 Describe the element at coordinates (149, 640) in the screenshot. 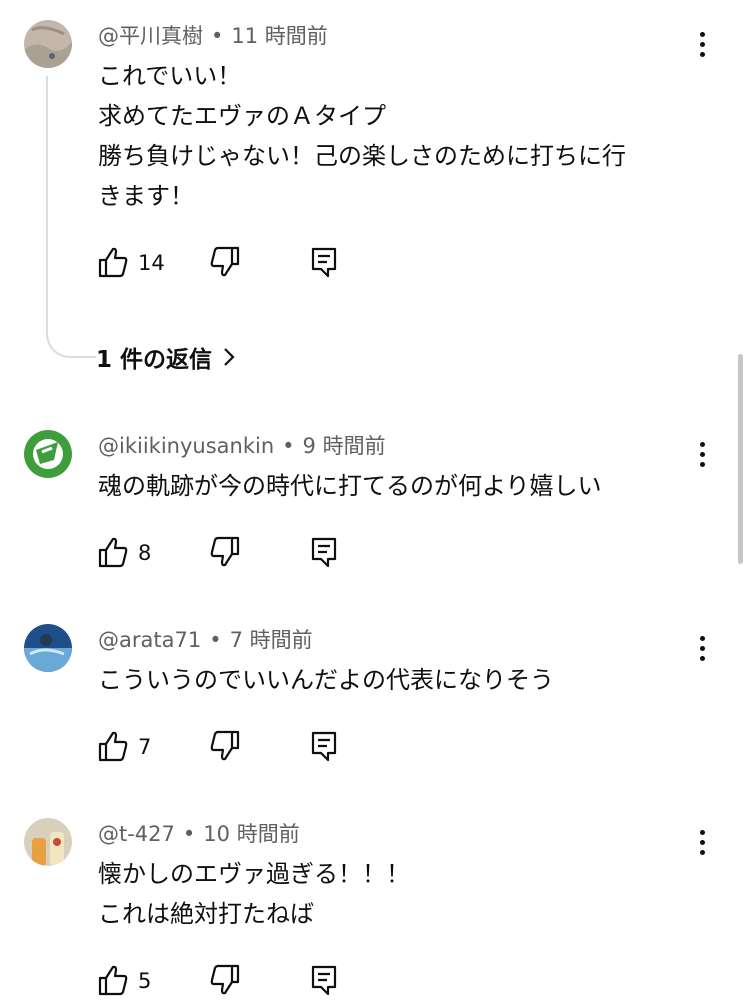

I see `author-name: @arata71` at that location.